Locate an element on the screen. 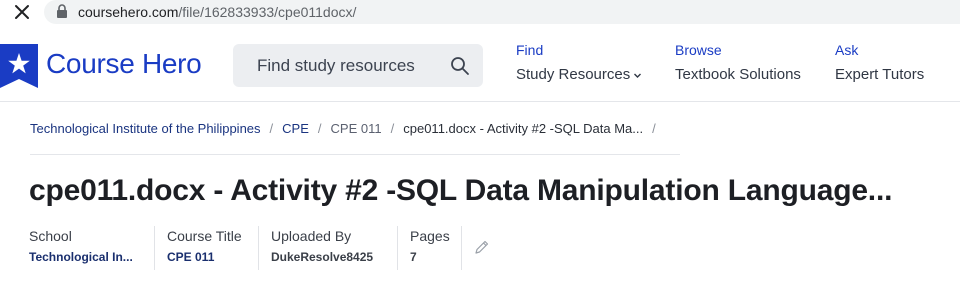 Image resolution: width=960 pixels, height=281 pixels. nav-study-resources-label: Study Resources is located at coordinates (573, 74).